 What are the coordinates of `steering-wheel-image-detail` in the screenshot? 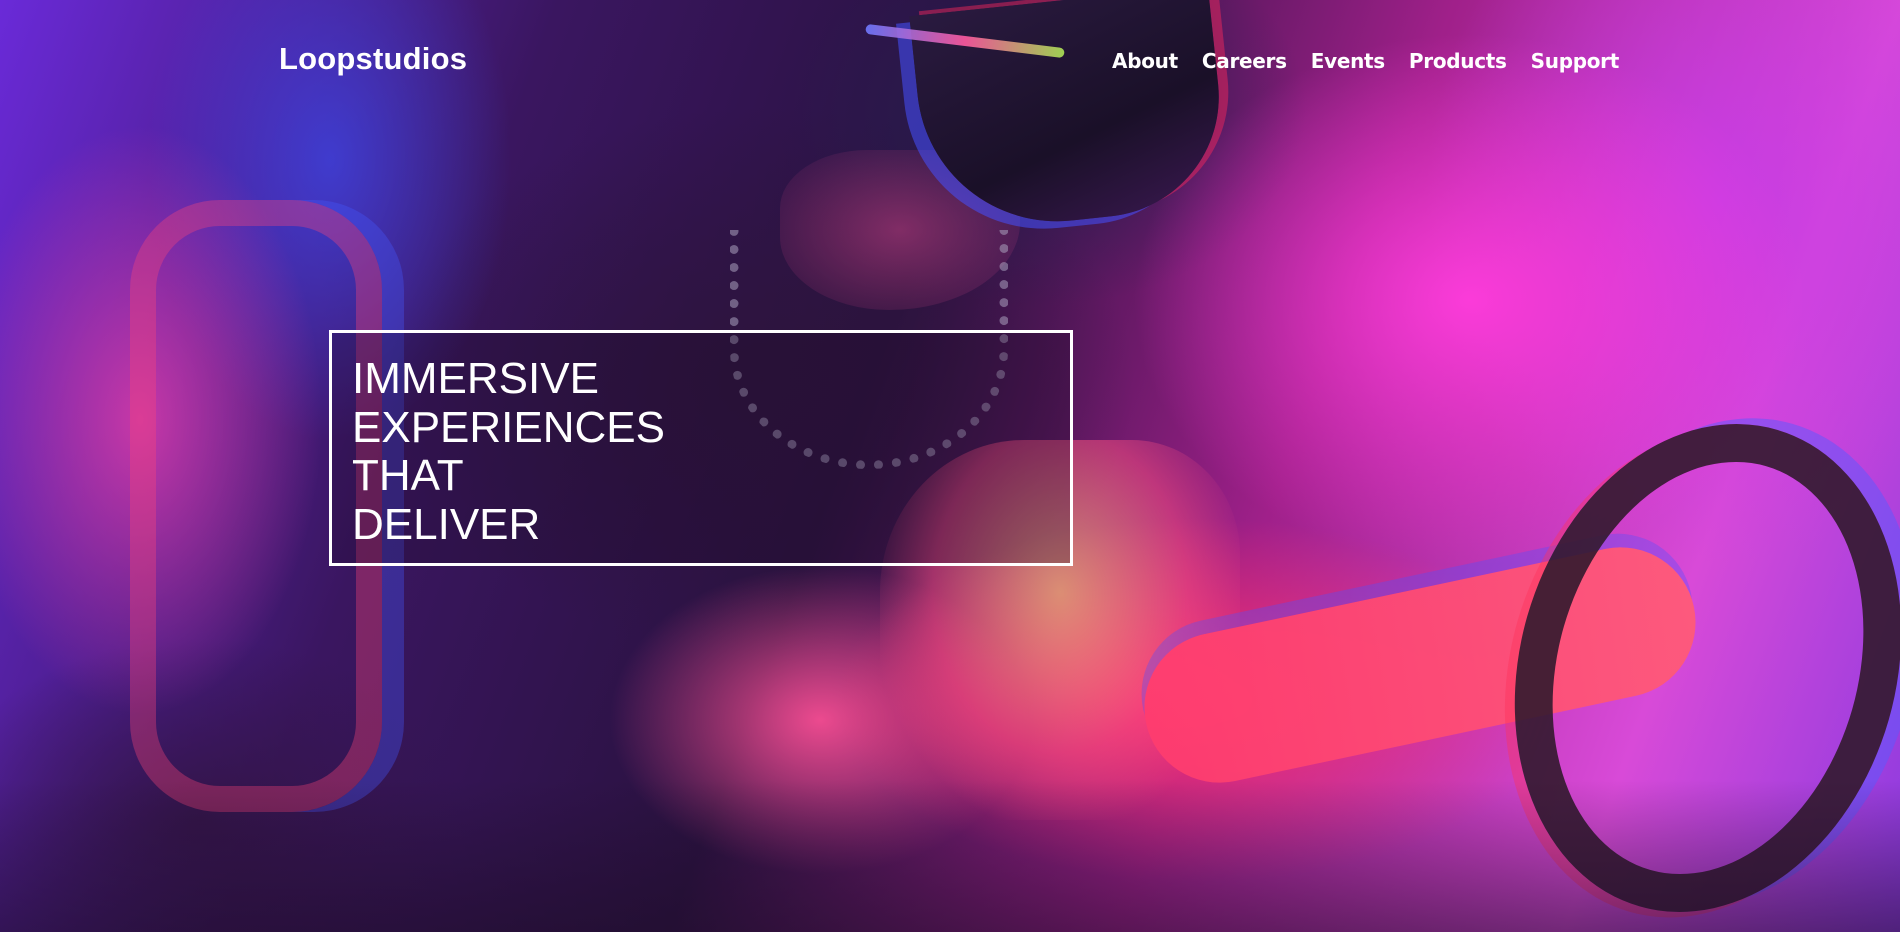 It's located at (1679, 654).